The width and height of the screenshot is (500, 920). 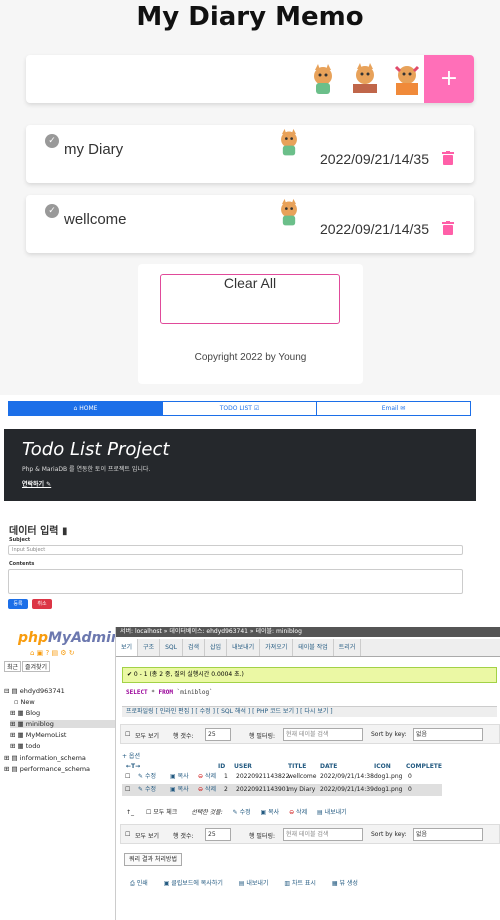 I want to click on tree-table: ⊞ ▦ Blog, so click(x=25, y=713).